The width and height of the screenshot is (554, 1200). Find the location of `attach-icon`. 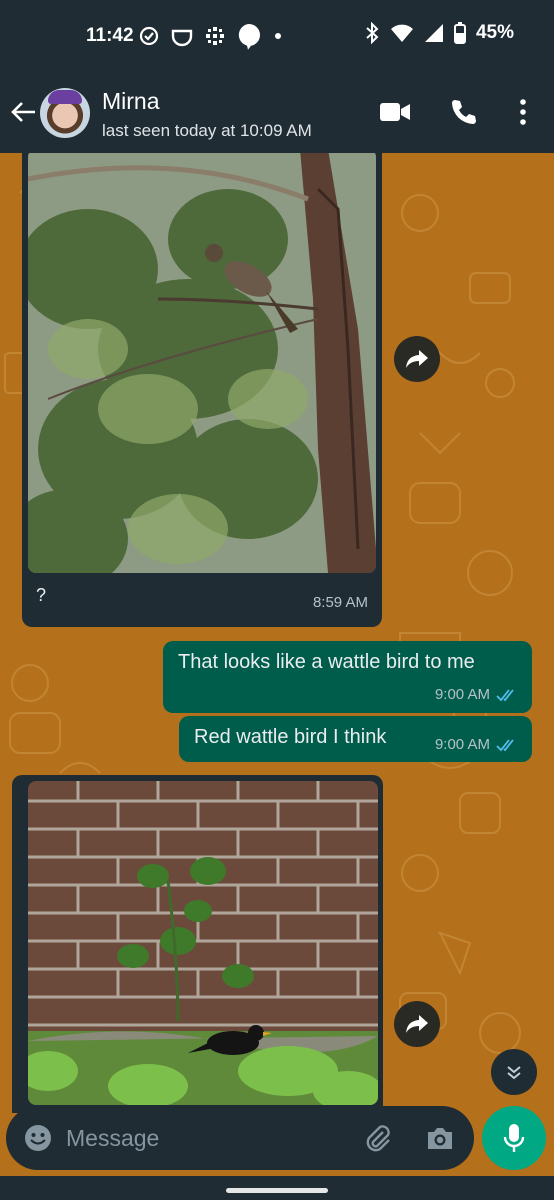

attach-icon is located at coordinates (378, 1138).